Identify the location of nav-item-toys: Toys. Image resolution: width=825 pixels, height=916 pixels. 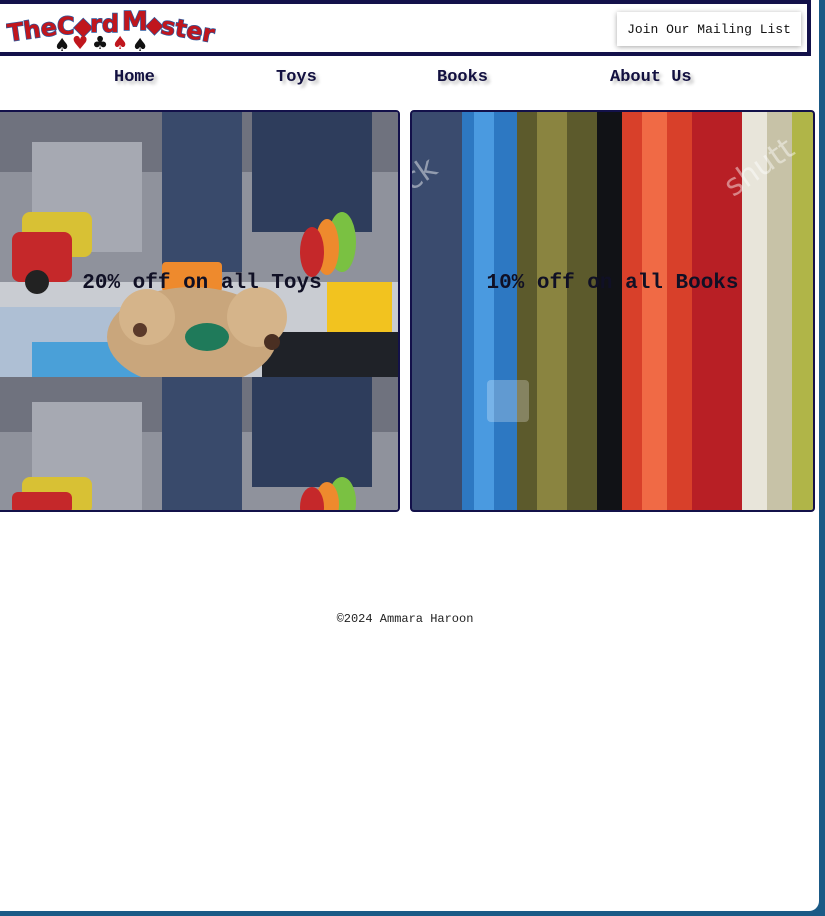
(296, 77).